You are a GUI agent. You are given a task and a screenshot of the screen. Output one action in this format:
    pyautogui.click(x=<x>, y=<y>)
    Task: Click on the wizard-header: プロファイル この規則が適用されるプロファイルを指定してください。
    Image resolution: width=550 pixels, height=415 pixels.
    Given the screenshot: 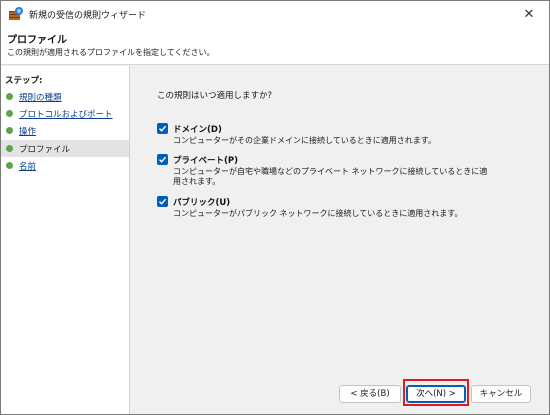 What is the action you would take?
    pyautogui.click(x=275, y=46)
    